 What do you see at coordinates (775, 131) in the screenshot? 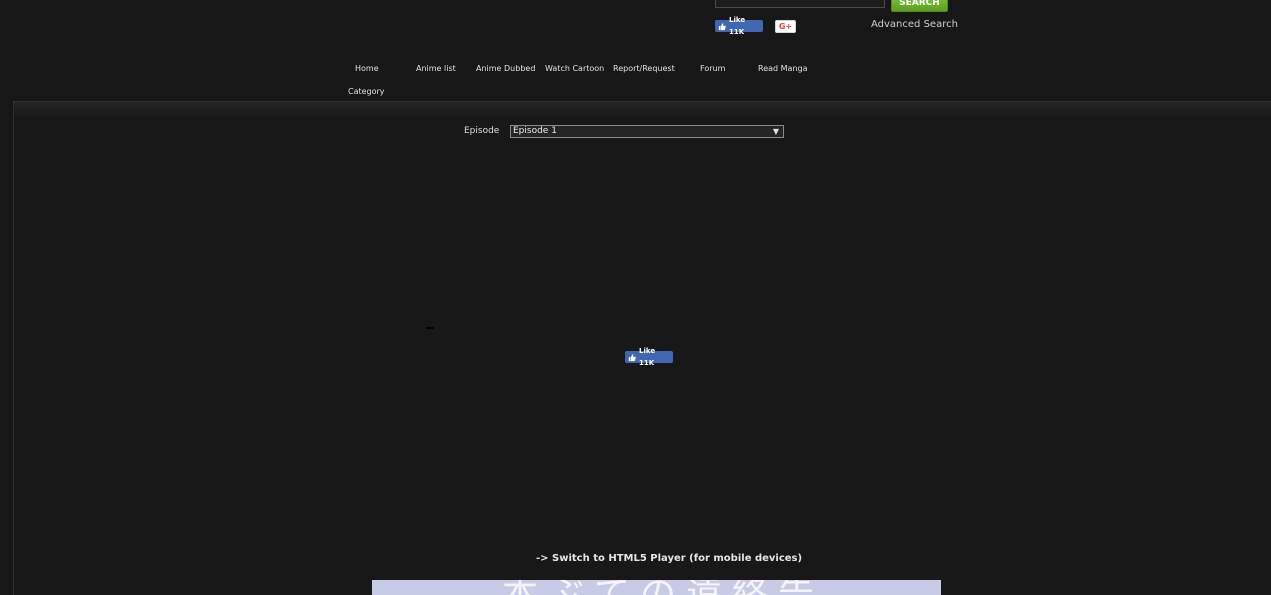
I see `triangle-down-icon: ▼` at bounding box center [775, 131].